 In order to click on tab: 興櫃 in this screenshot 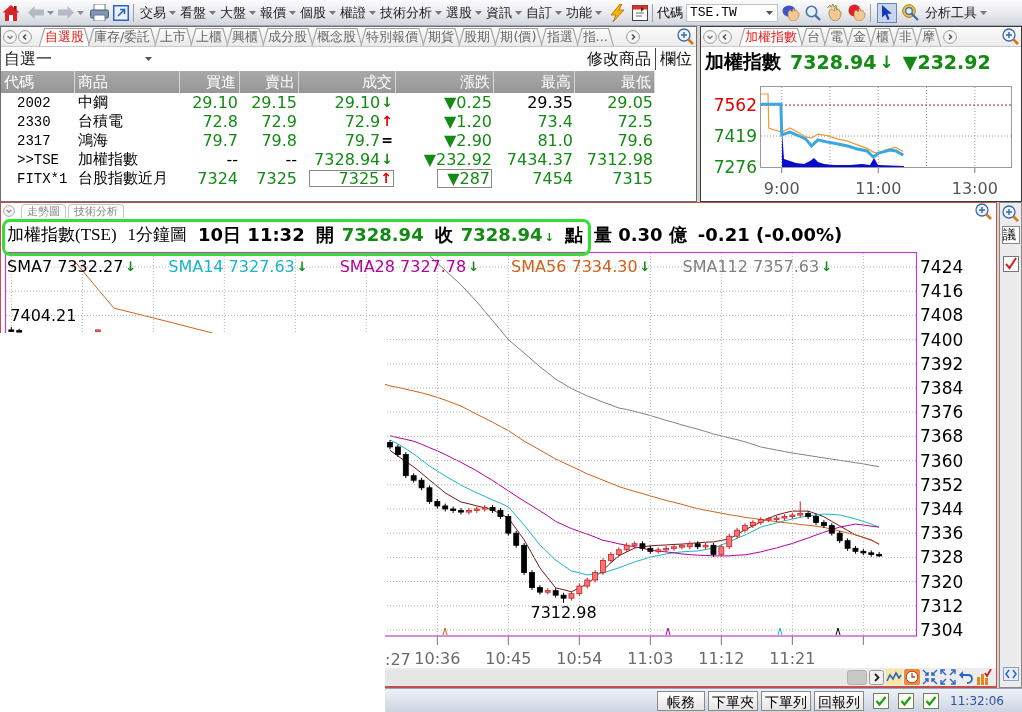, I will do `click(245, 37)`.